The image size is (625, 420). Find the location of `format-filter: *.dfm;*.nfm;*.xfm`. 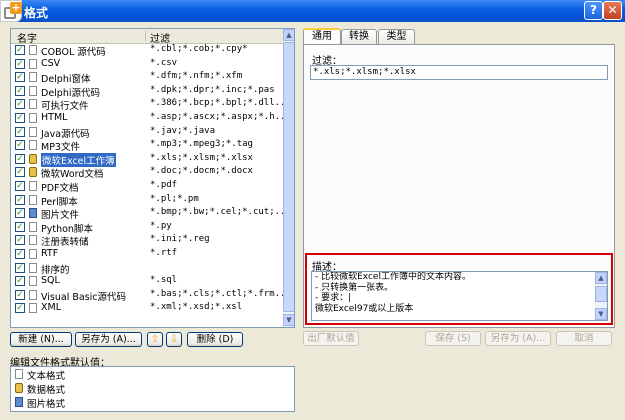

format-filter: *.dfm;*.nfm;*.xfm is located at coordinates (196, 76).